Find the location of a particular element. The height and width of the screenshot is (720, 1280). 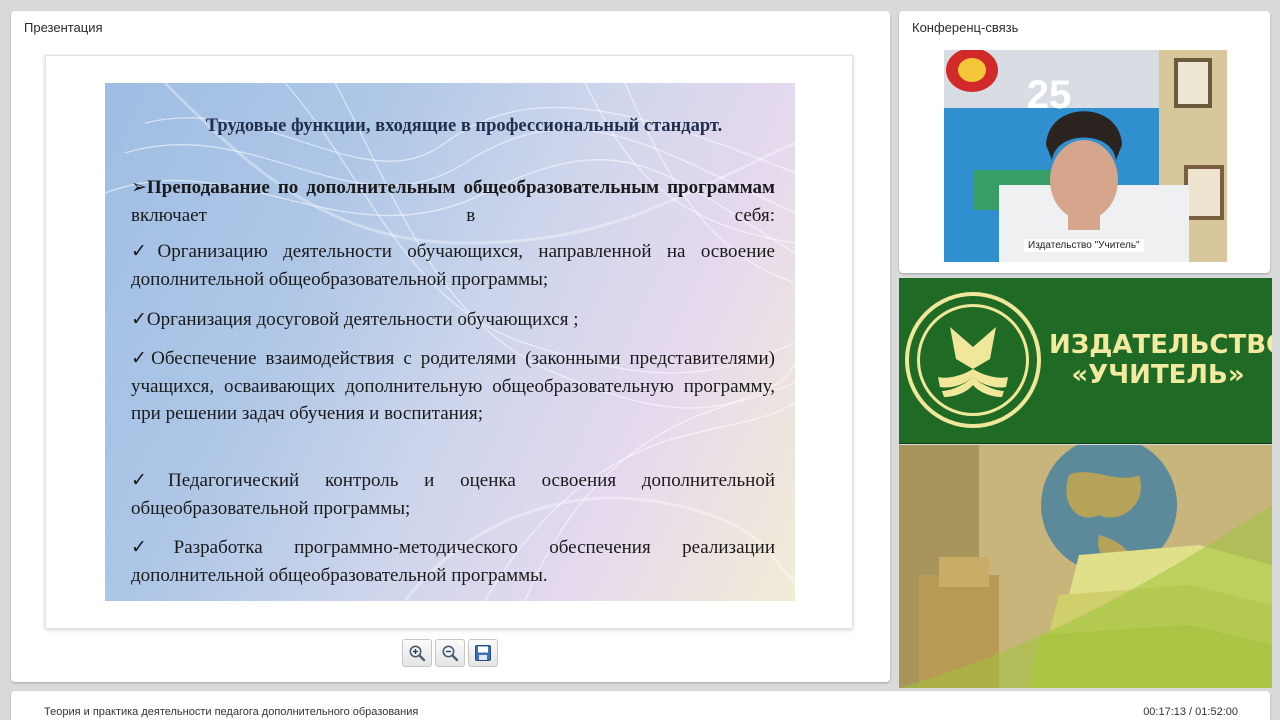

save-icon is located at coordinates (483, 653).